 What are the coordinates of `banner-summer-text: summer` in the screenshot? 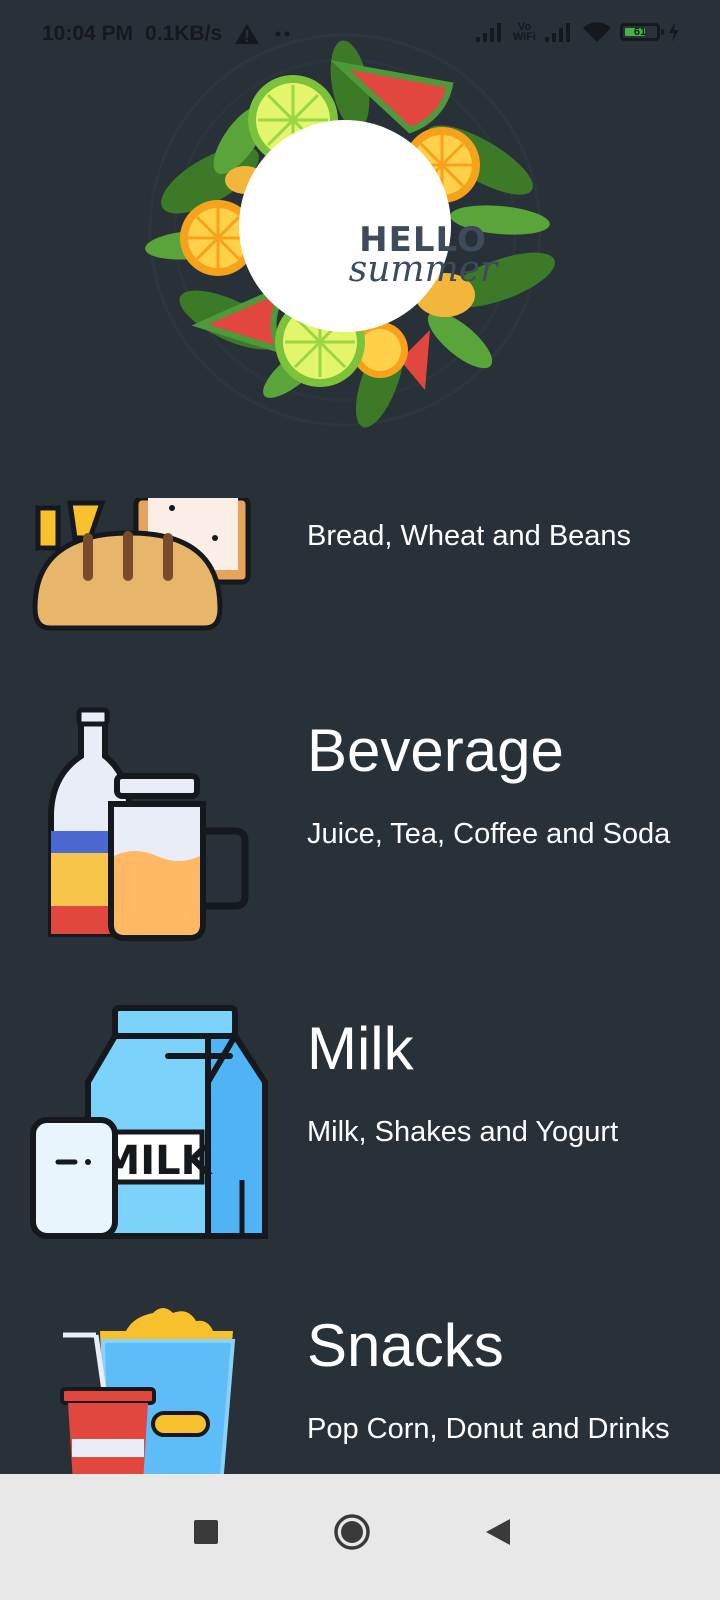 It's located at (423, 269).